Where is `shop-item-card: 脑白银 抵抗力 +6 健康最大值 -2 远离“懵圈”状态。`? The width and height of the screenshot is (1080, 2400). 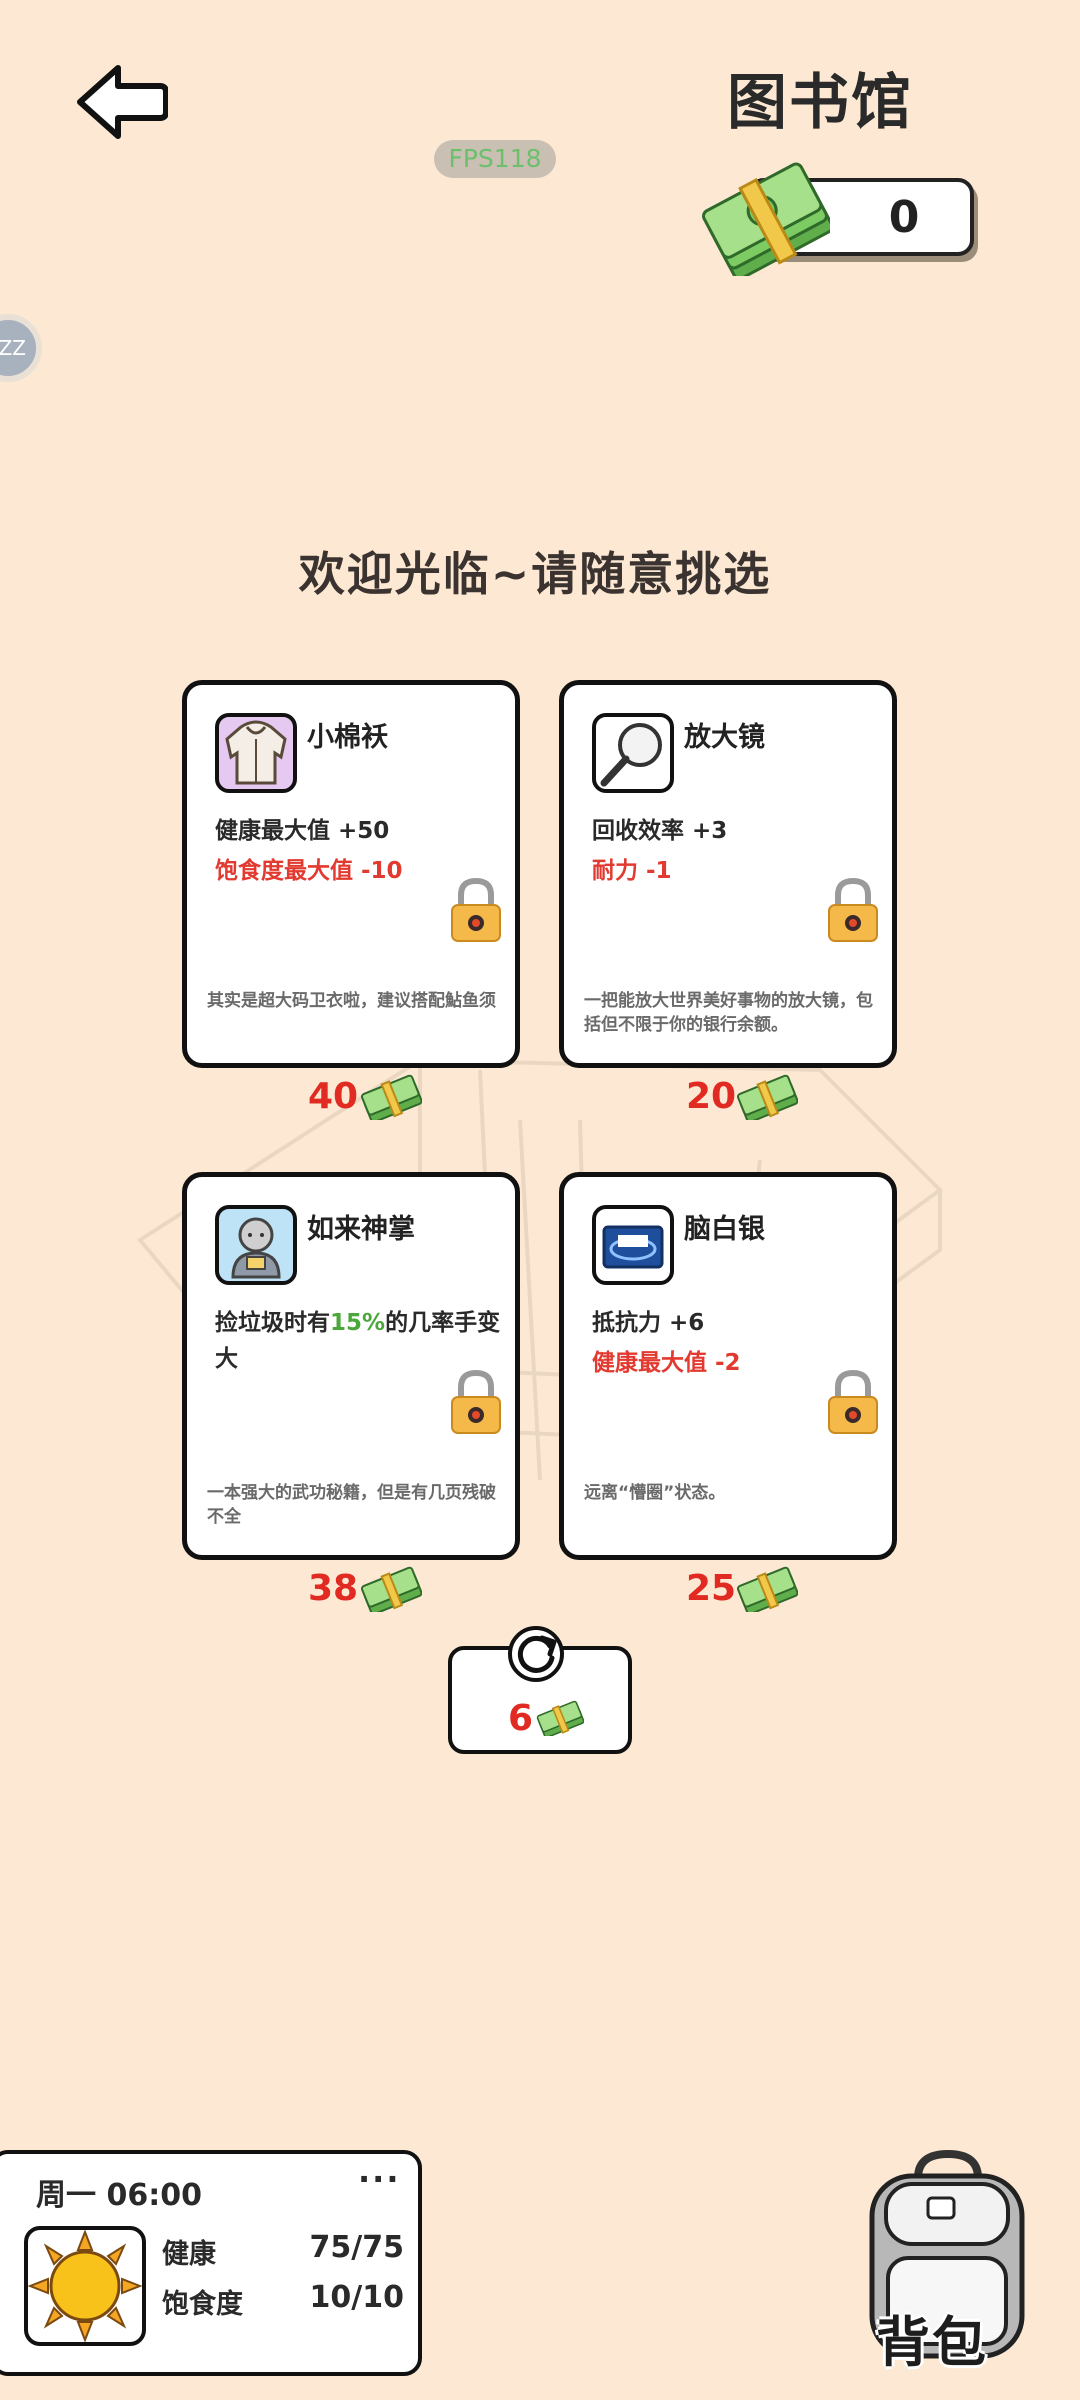
shop-item-card: 脑白银 抵抗力 +6 健康最大值 -2 远离“懵圈”状态。 is located at coordinates (728, 1366).